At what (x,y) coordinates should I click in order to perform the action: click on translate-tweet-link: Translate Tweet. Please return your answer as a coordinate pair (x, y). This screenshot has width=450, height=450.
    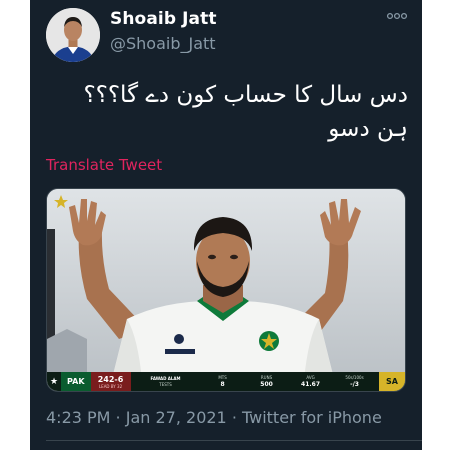
    Looking at the image, I should click on (104, 165).